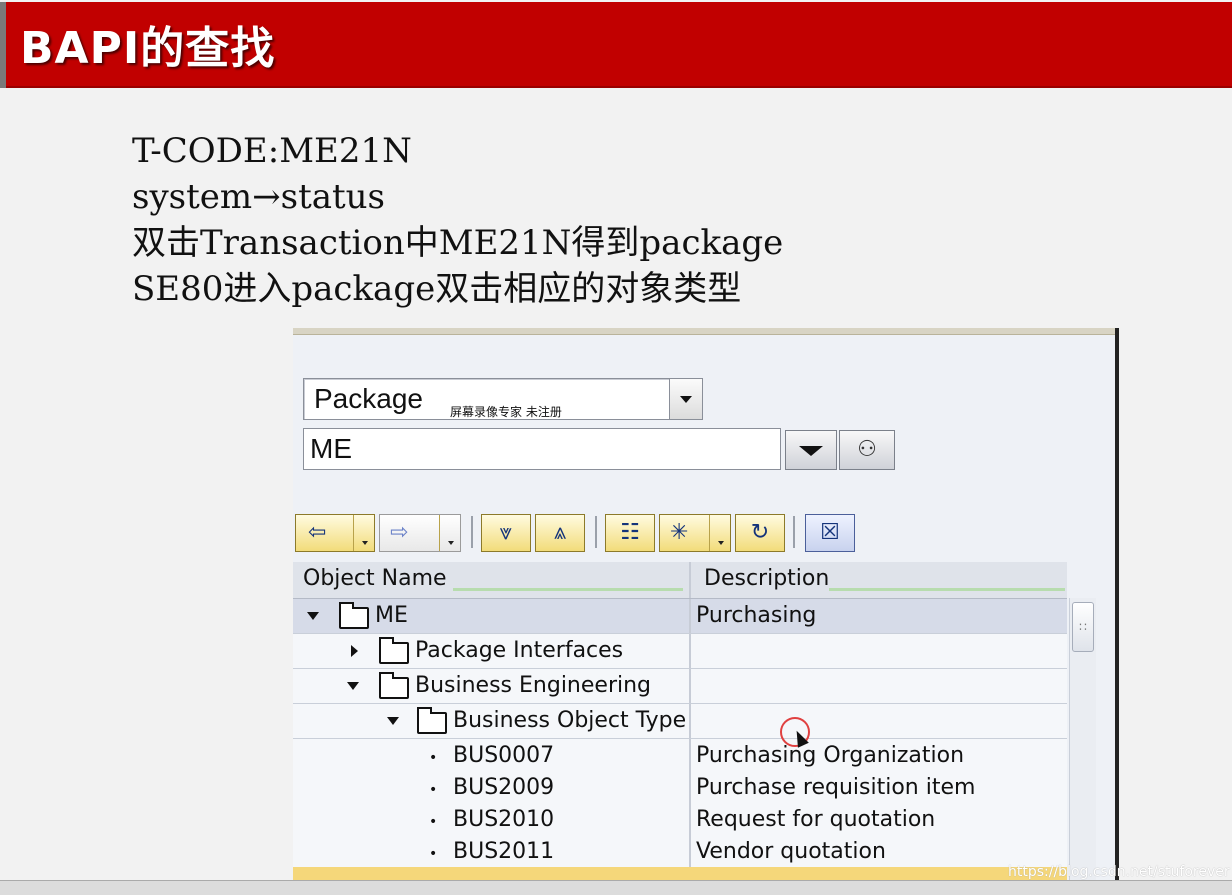  Describe the element at coordinates (679, 532) in the screenshot. I see `display-object-icon: ✳` at that location.